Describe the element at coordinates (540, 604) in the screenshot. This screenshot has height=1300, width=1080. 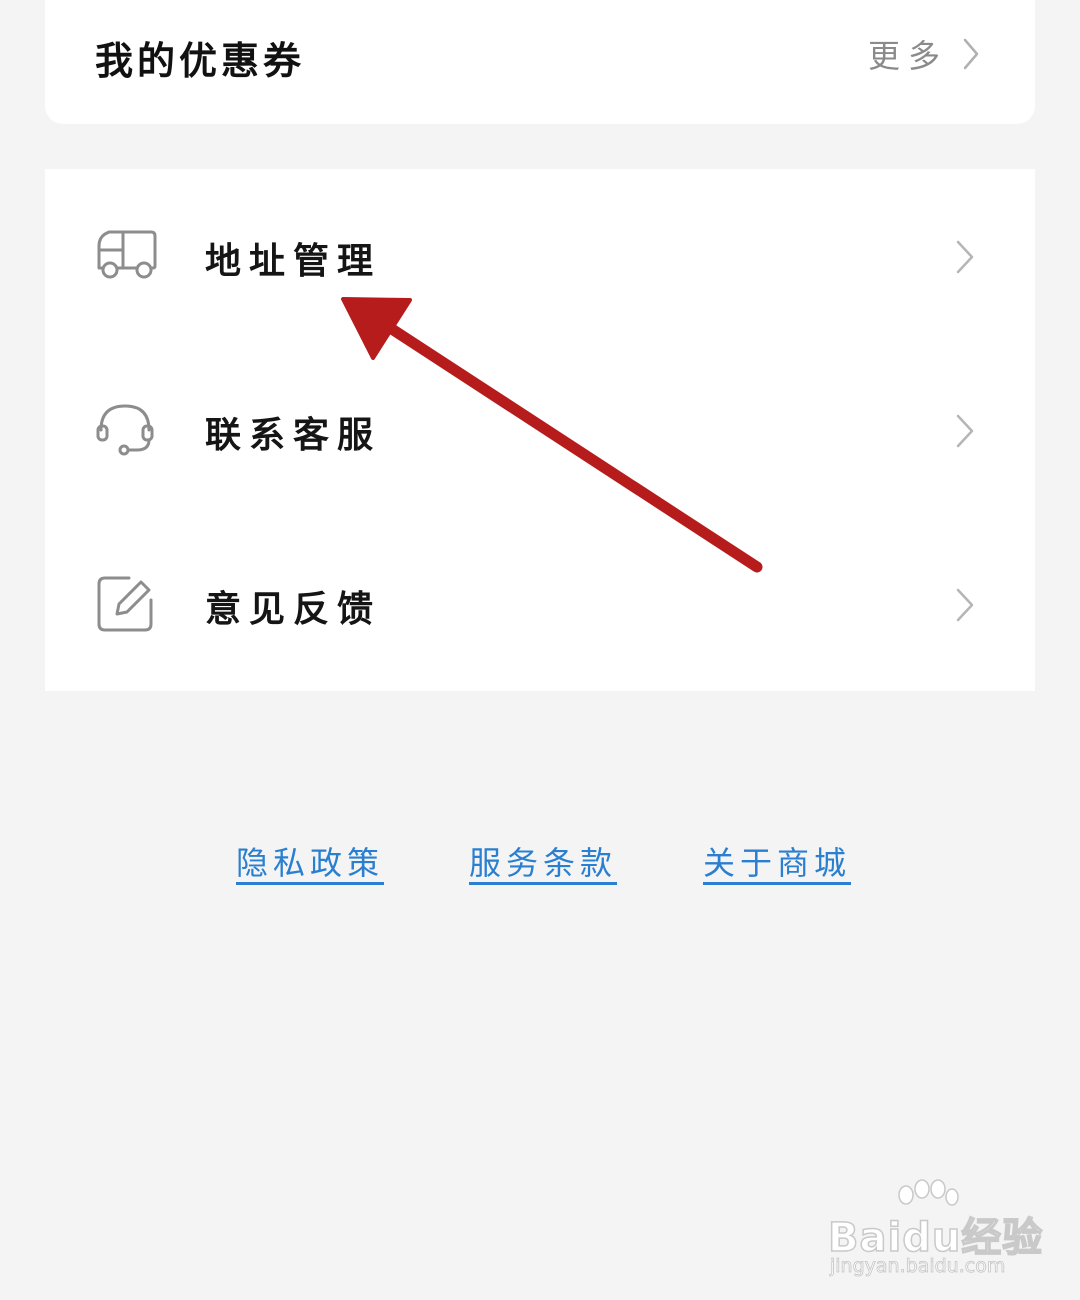
I see `menu-item-feedback: 意见反馈` at that location.